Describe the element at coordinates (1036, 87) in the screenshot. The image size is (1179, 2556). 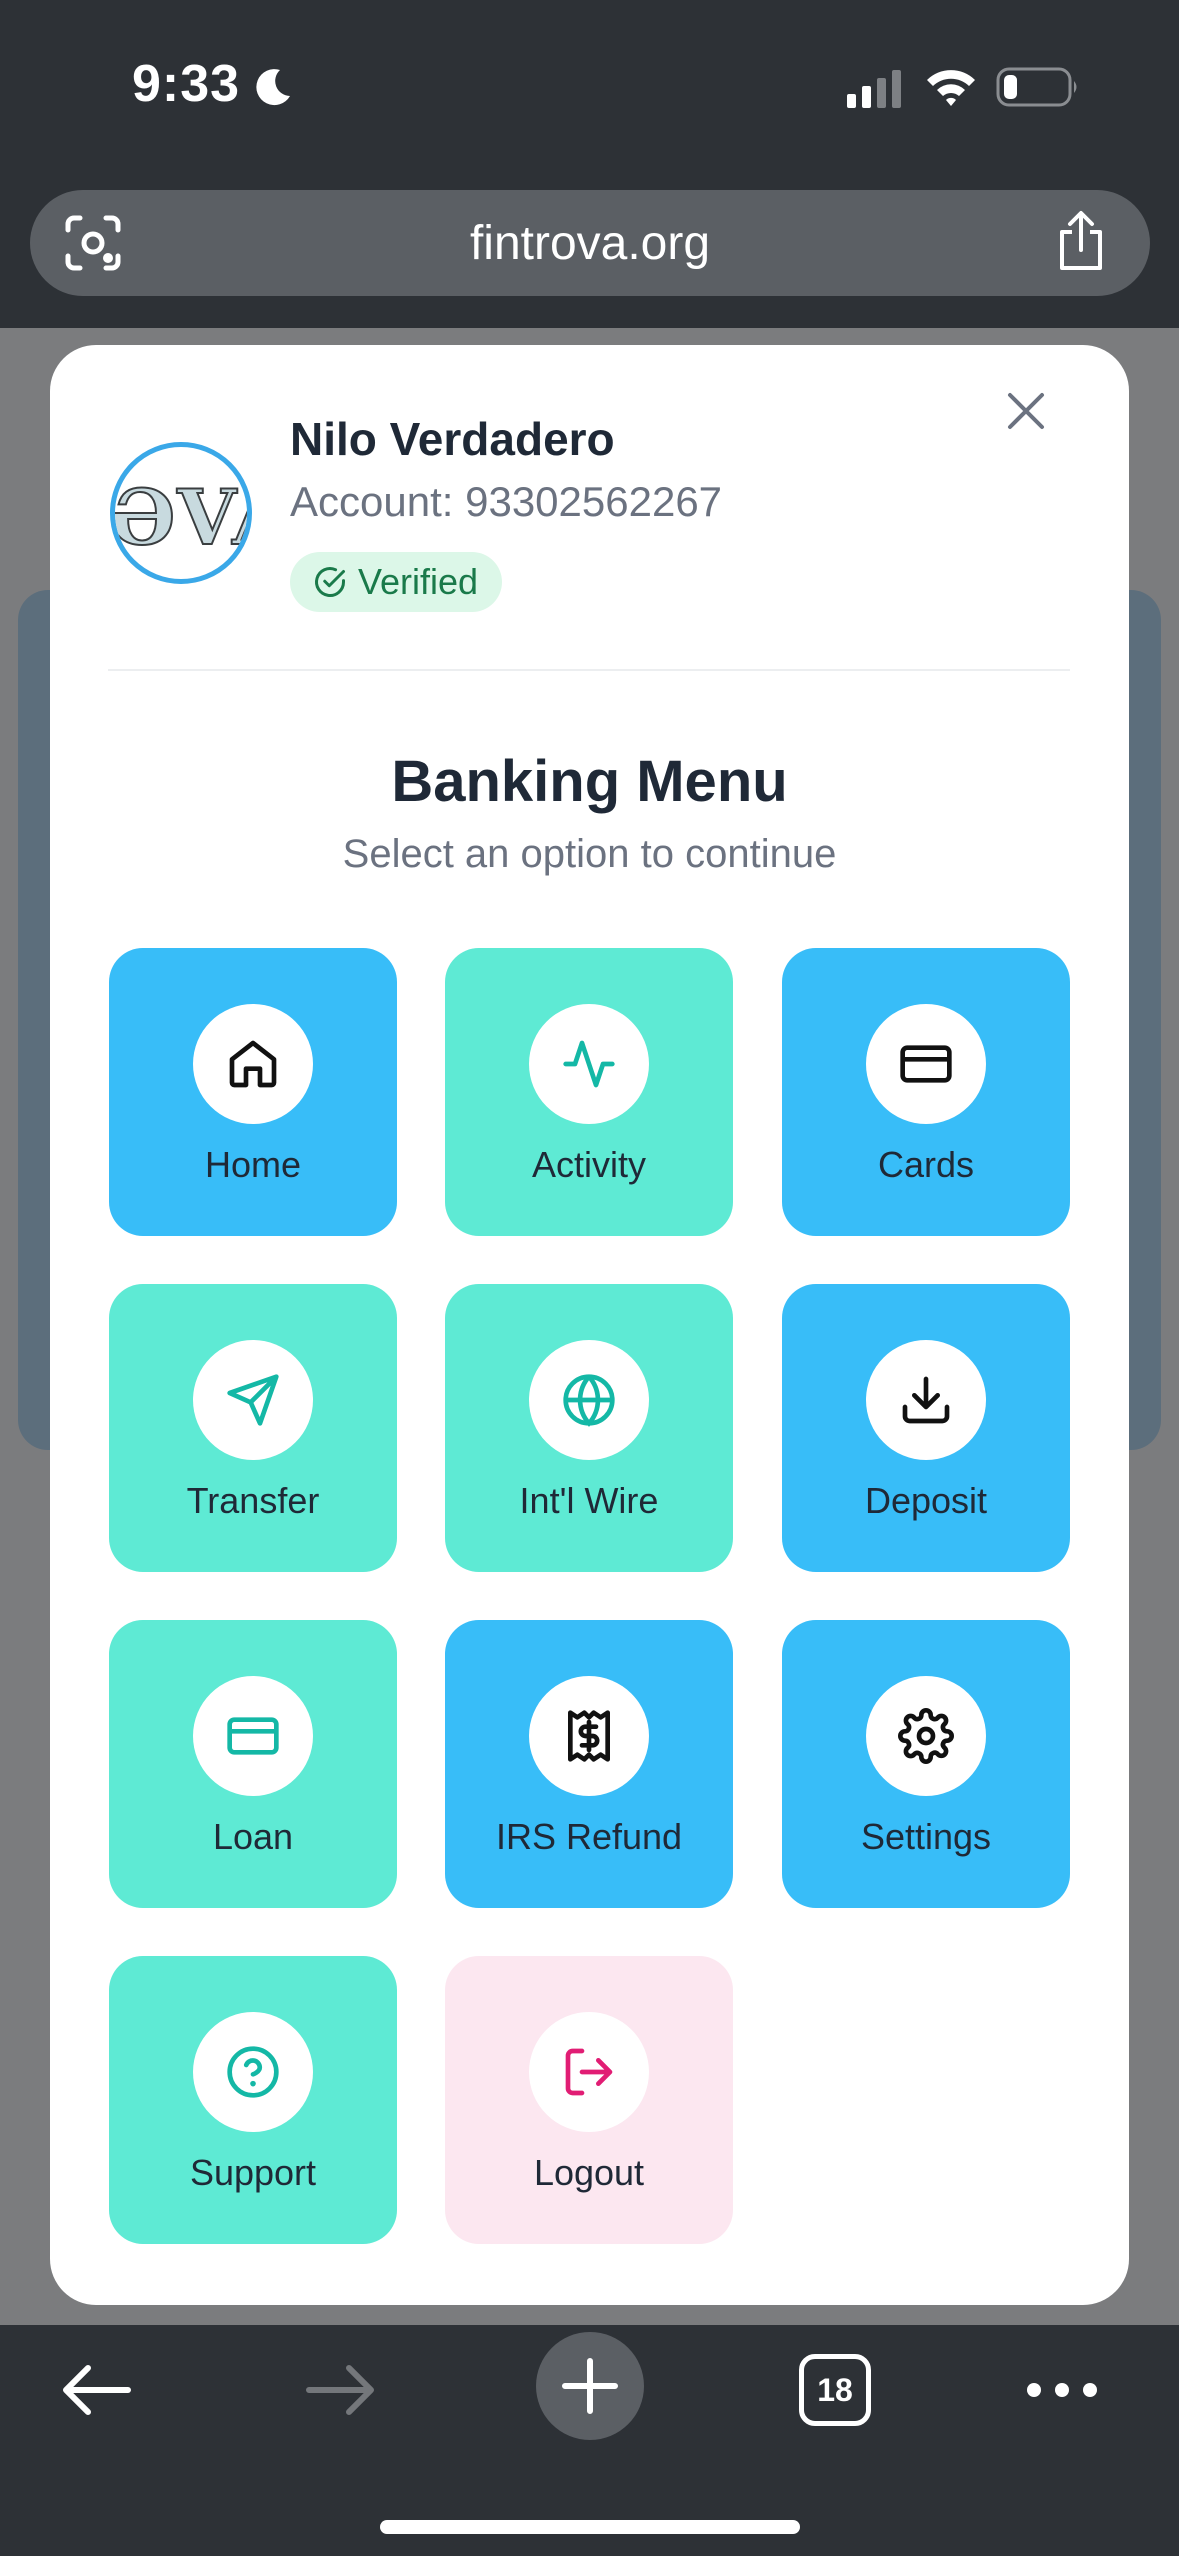
I see `battery-icon` at that location.